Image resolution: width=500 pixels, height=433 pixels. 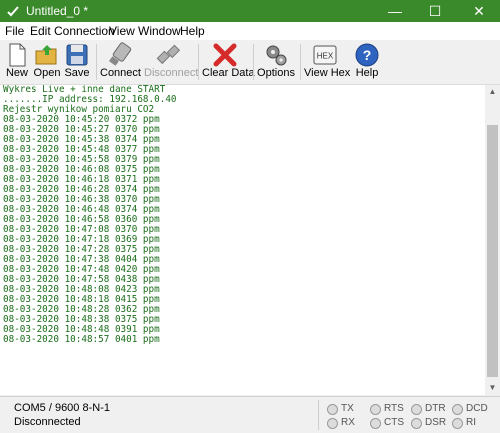 I want to click on save-label: Save, so click(x=77, y=73).